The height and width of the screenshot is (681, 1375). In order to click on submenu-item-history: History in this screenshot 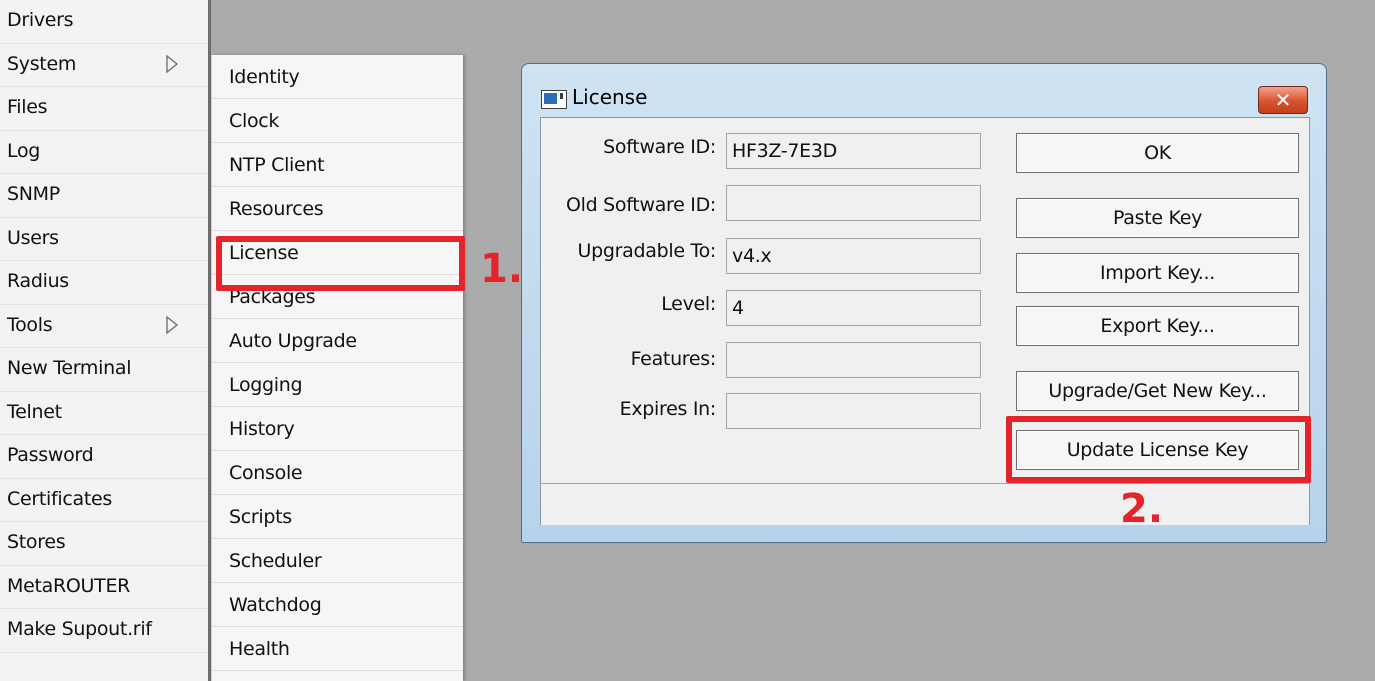, I will do `click(337, 429)`.